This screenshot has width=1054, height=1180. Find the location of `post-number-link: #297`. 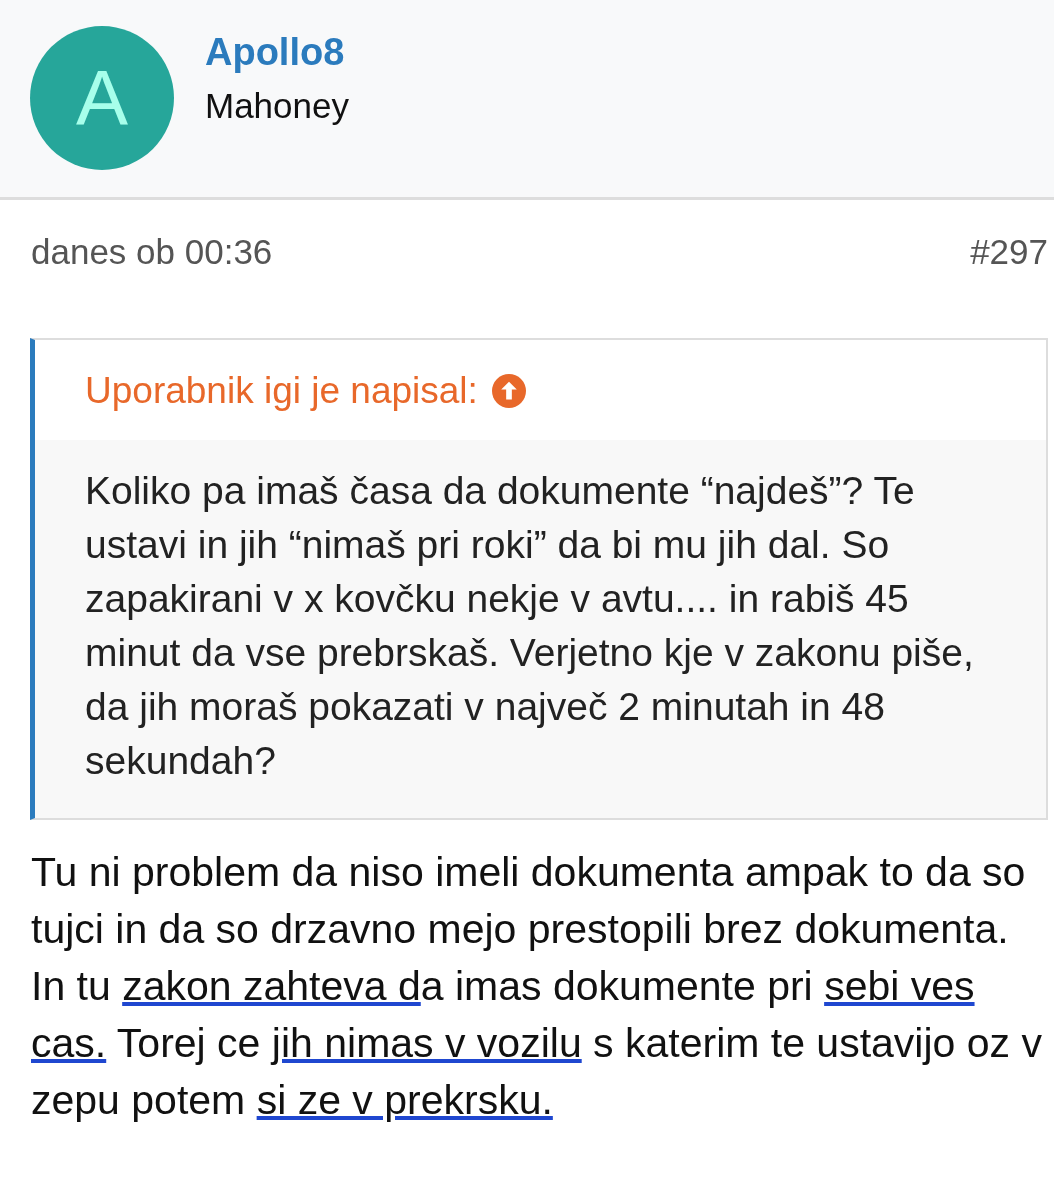

post-number-link: #297 is located at coordinates (1009, 252).